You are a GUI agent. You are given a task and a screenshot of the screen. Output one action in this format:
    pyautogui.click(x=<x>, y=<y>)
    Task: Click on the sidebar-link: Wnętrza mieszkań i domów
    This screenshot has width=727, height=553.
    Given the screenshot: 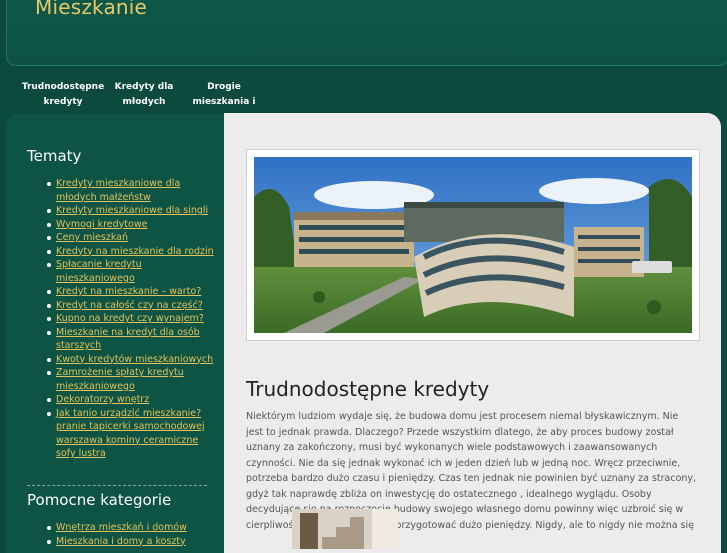 What is the action you would take?
    pyautogui.click(x=134, y=528)
    